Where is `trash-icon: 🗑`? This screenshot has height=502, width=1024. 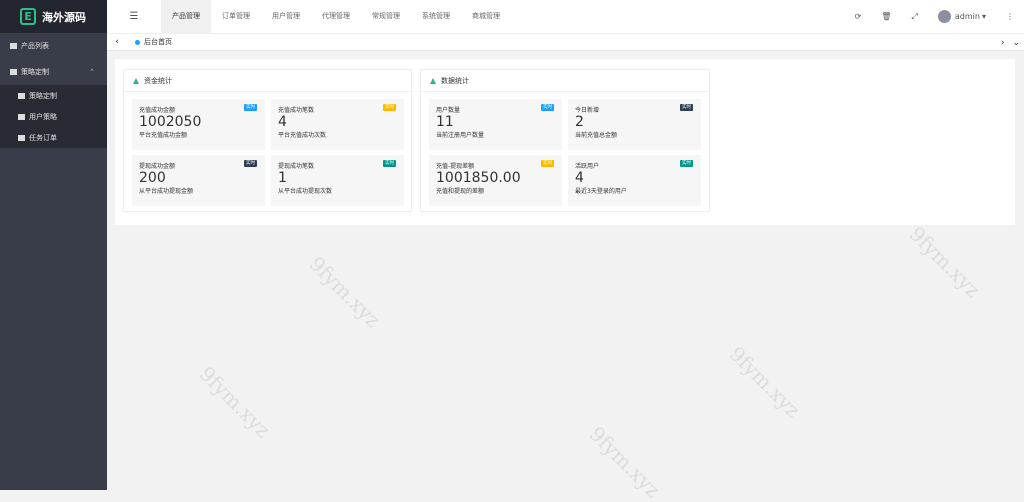 trash-icon: 🗑 is located at coordinates (886, 16).